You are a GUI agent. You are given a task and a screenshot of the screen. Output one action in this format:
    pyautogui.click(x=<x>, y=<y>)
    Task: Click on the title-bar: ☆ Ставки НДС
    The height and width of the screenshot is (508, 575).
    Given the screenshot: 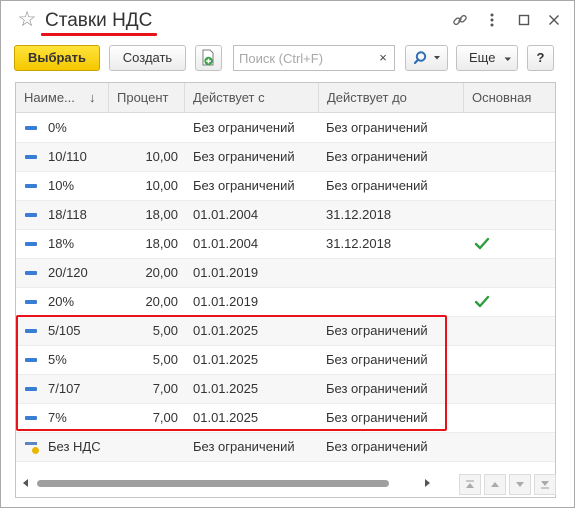 What is the action you would take?
    pyautogui.click(x=287, y=21)
    